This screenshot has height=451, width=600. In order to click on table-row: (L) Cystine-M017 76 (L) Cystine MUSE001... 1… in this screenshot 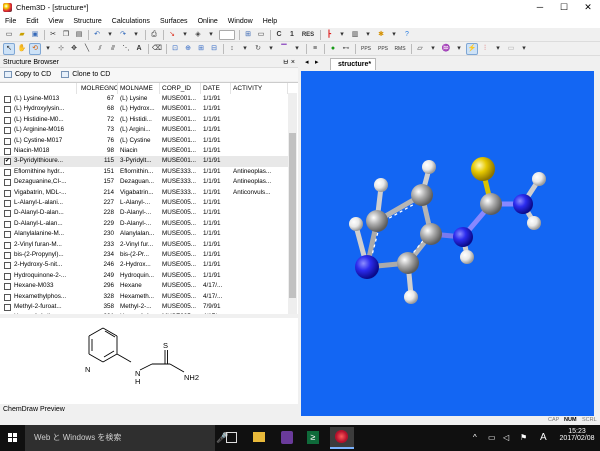, I will do `click(144, 141)`.